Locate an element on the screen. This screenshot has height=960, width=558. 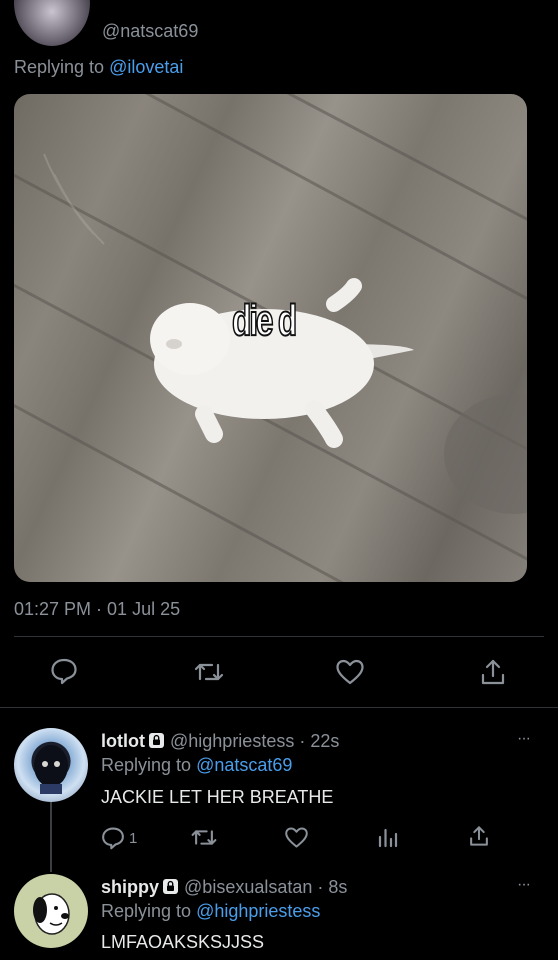
helmet-figure-icon is located at coordinates (51, 769).